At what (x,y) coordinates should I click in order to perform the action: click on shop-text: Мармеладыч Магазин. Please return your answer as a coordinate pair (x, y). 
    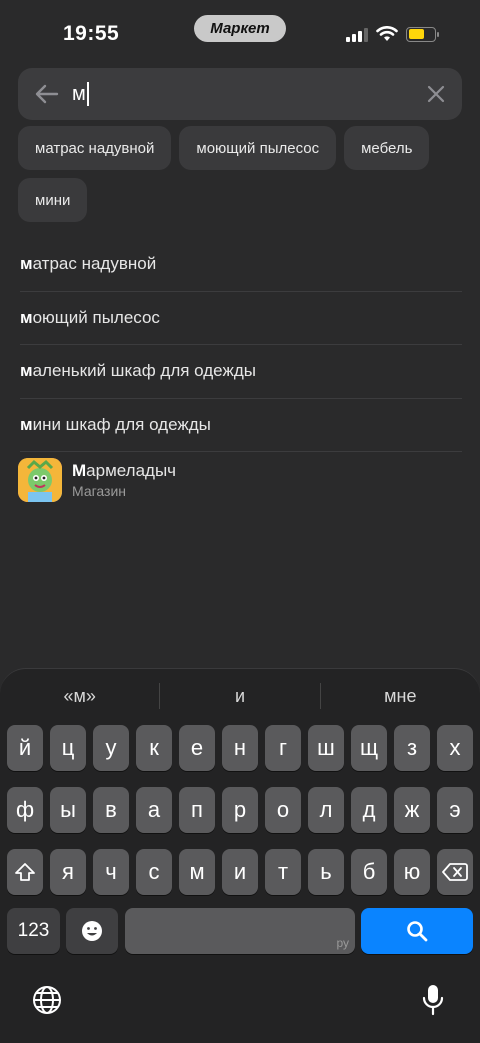
    Looking at the image, I should click on (124, 480).